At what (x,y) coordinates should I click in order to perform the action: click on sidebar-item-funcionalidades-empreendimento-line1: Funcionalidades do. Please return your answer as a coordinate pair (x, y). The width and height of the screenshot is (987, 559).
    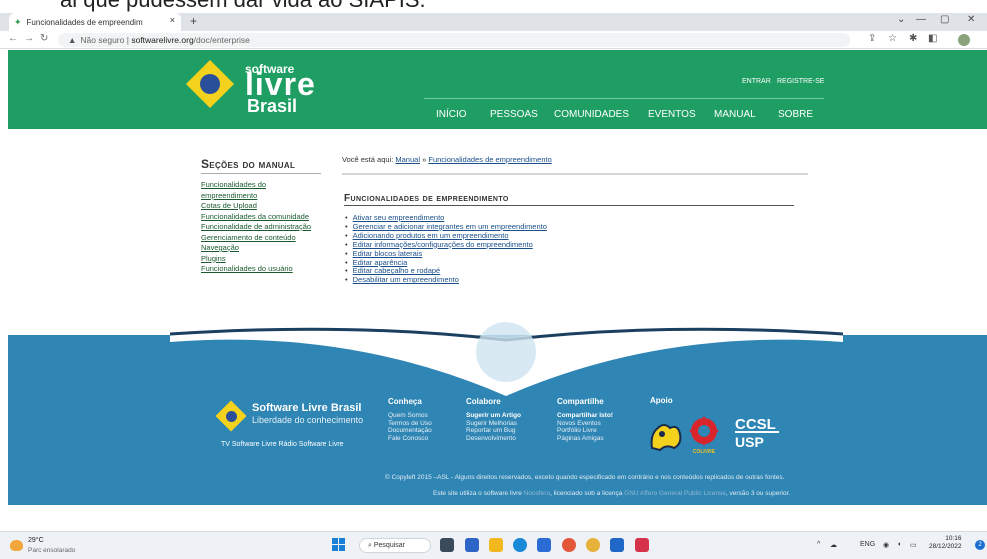
    Looking at the image, I should click on (263, 185).